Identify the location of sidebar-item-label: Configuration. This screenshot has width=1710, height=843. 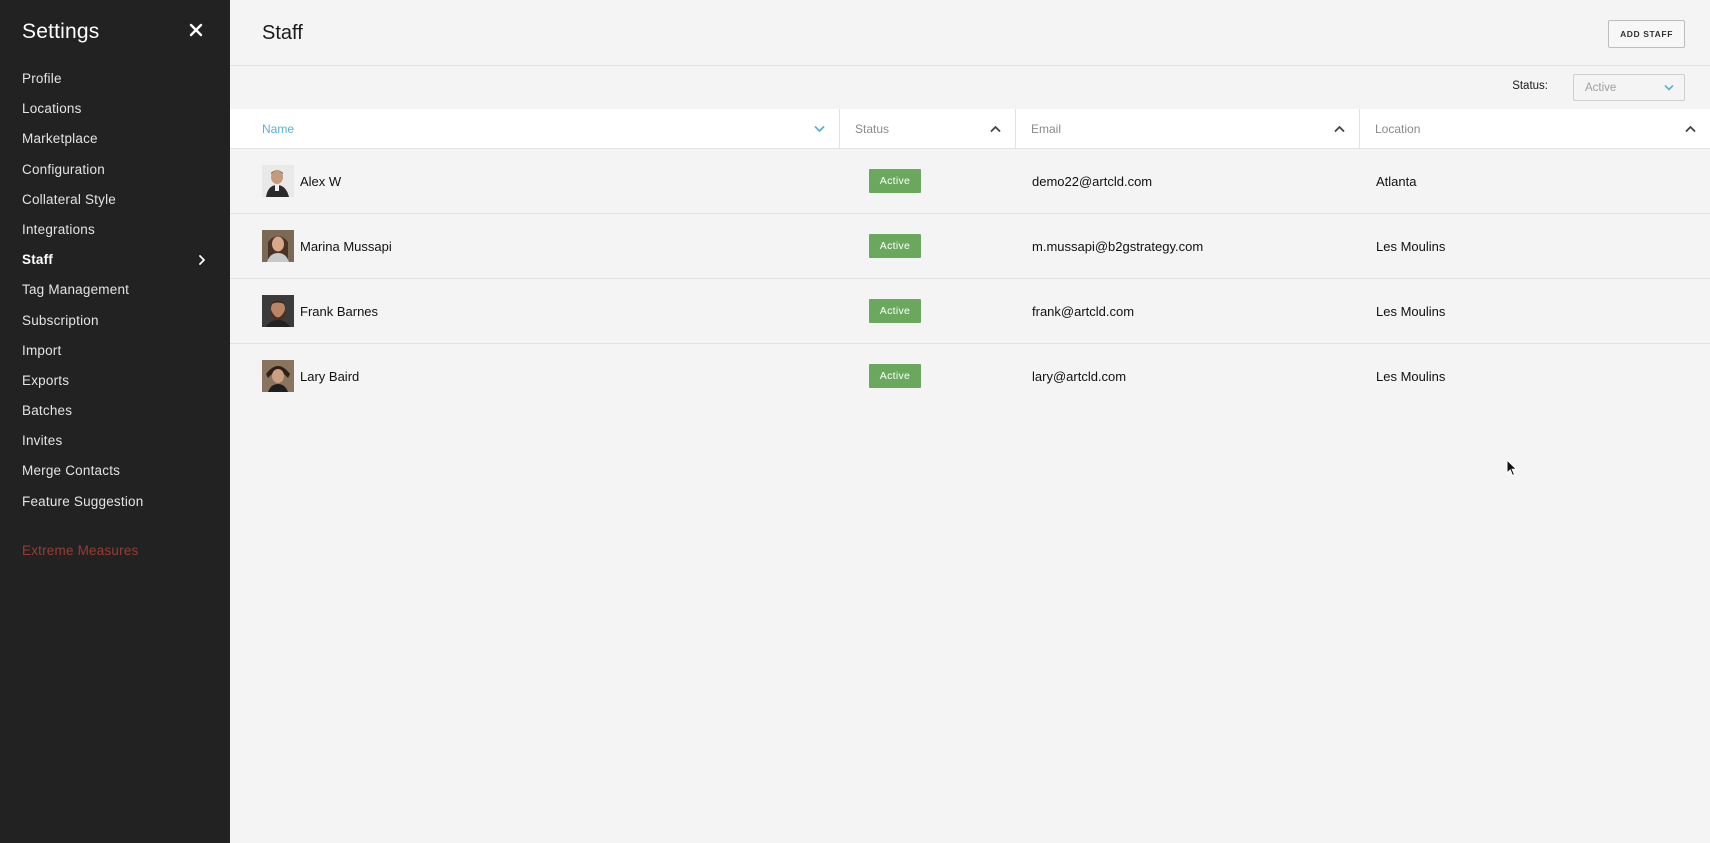
(63, 169).